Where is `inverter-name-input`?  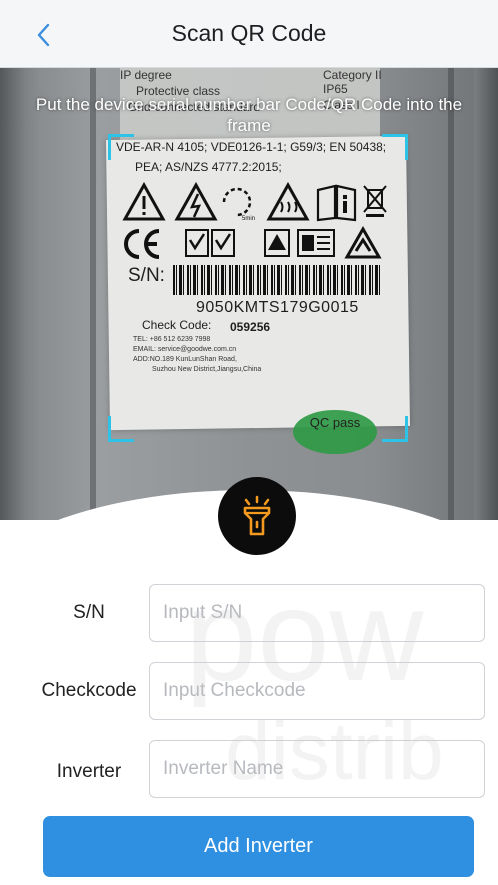 inverter-name-input is located at coordinates (317, 769).